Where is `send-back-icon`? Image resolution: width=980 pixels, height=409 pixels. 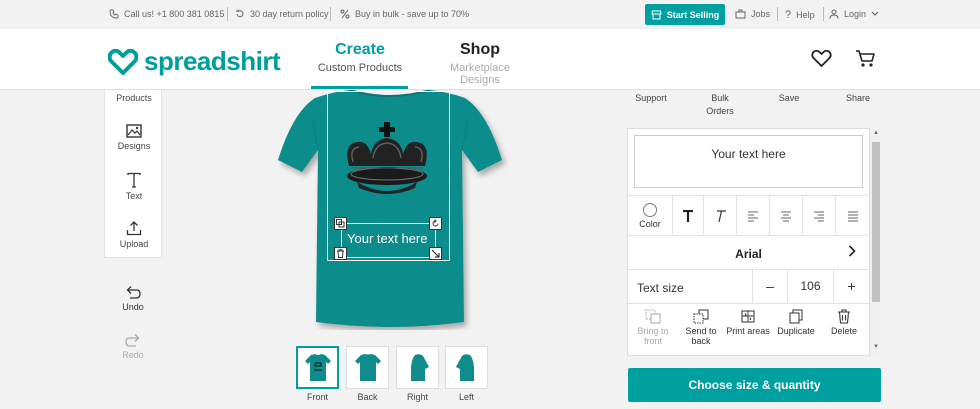 send-back-icon is located at coordinates (701, 316).